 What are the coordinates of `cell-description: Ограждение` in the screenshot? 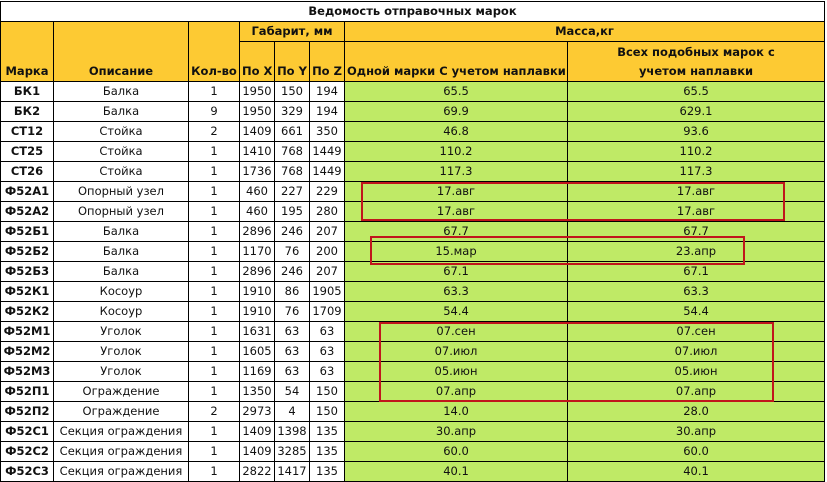 It's located at (121, 391).